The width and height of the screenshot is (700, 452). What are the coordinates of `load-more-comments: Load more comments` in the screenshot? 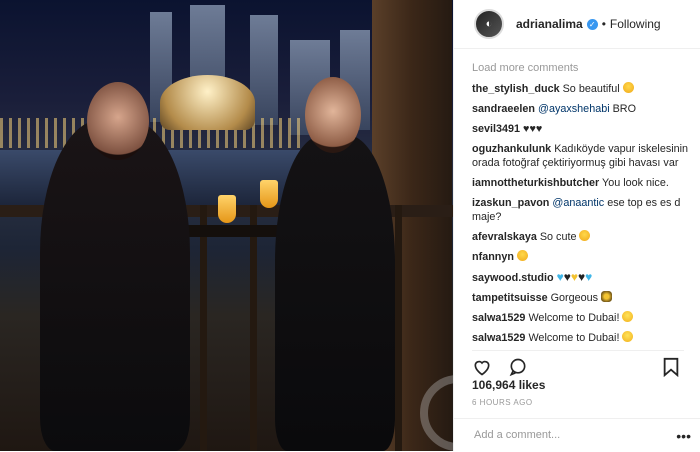 It's located at (583, 68).